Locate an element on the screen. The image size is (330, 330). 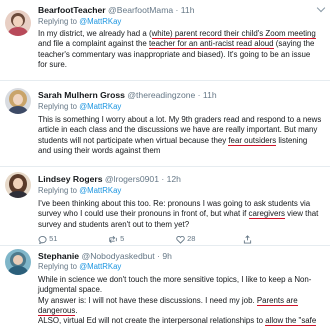
tweet-header: BearfootTeacher @BearfootMama · 11h is located at coordinates (116, 10).